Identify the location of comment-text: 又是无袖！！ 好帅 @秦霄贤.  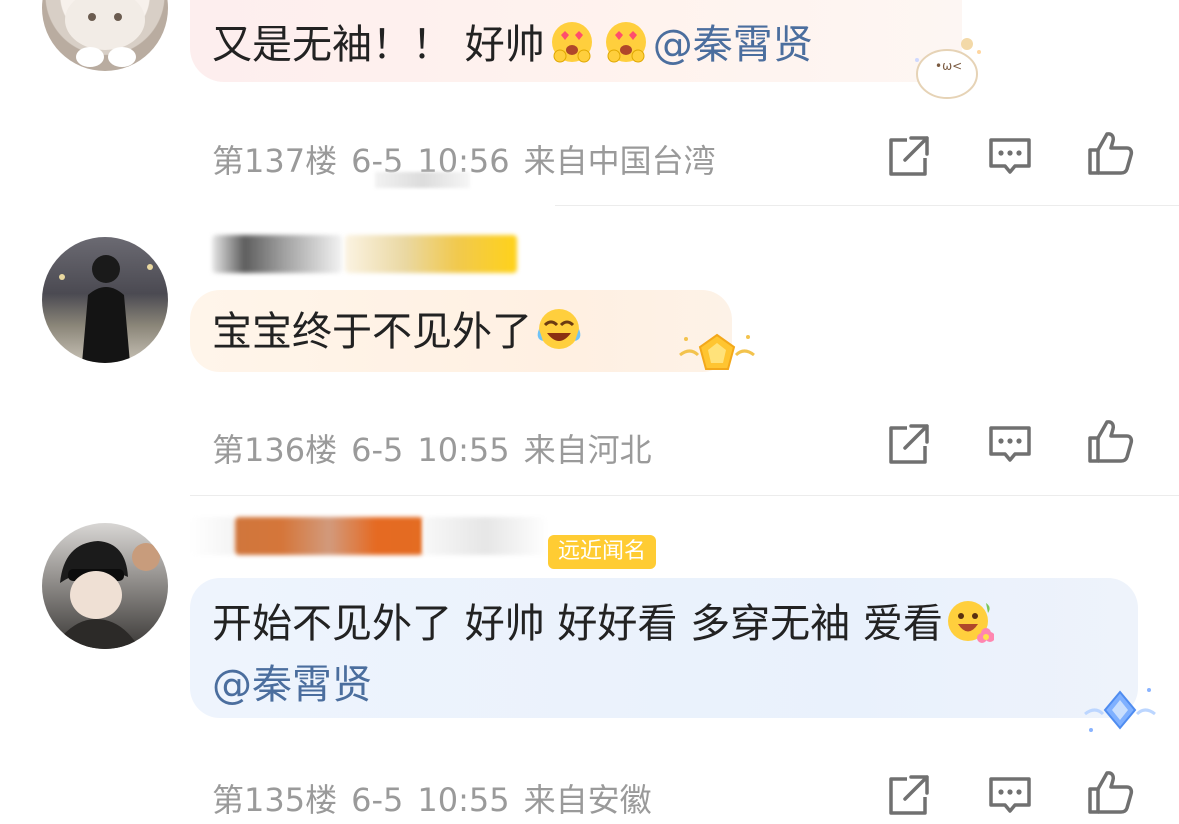
(512, 44).